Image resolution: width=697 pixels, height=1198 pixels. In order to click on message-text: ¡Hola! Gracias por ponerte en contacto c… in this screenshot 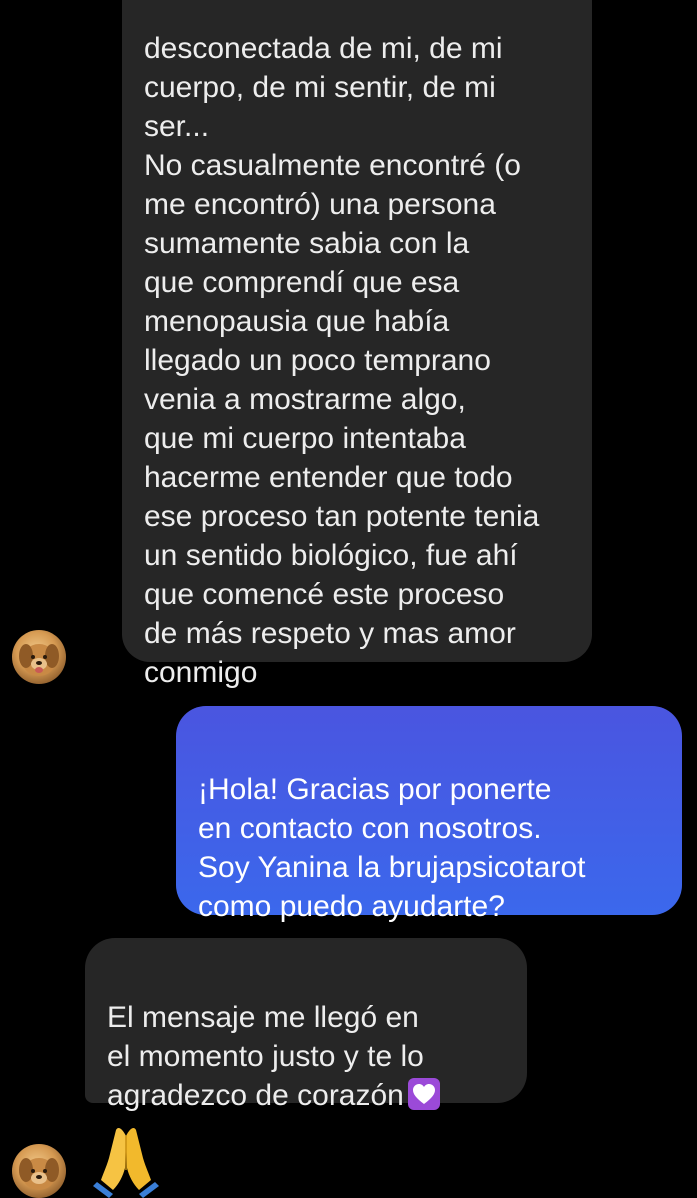, I will do `click(392, 848)`.